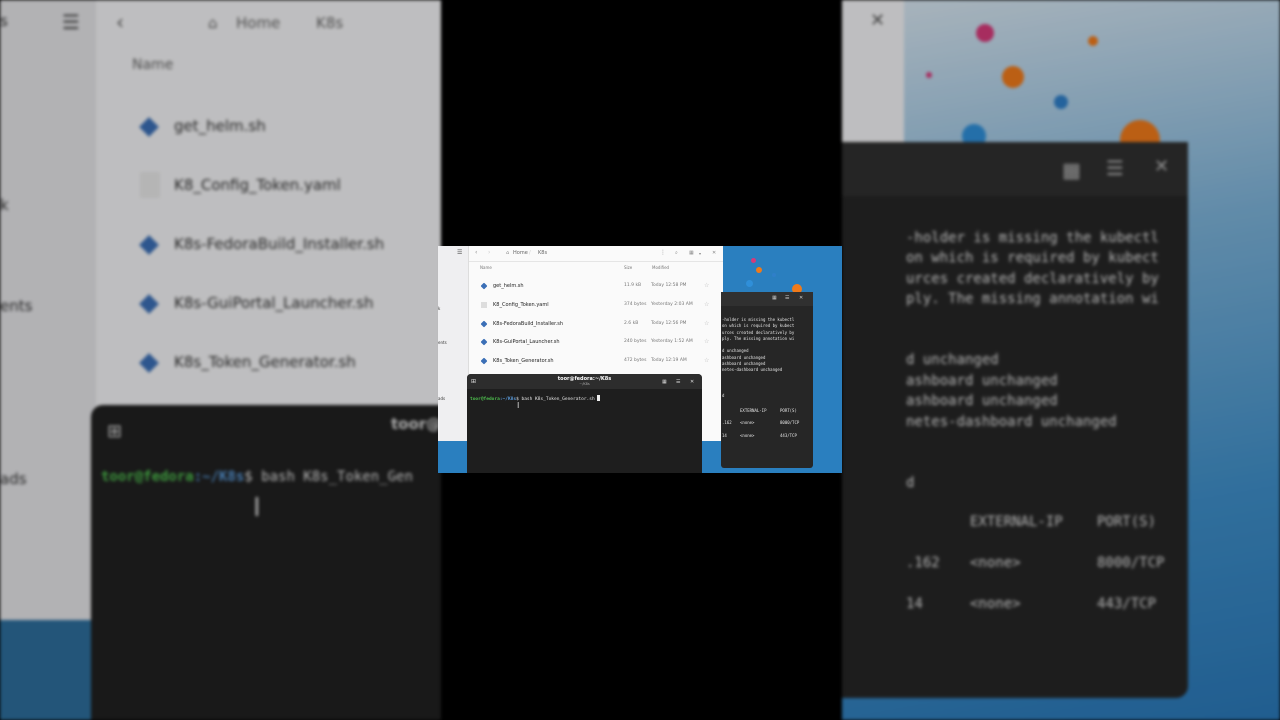  I want to click on bg-col-header: PORT(S), so click(1127, 522).